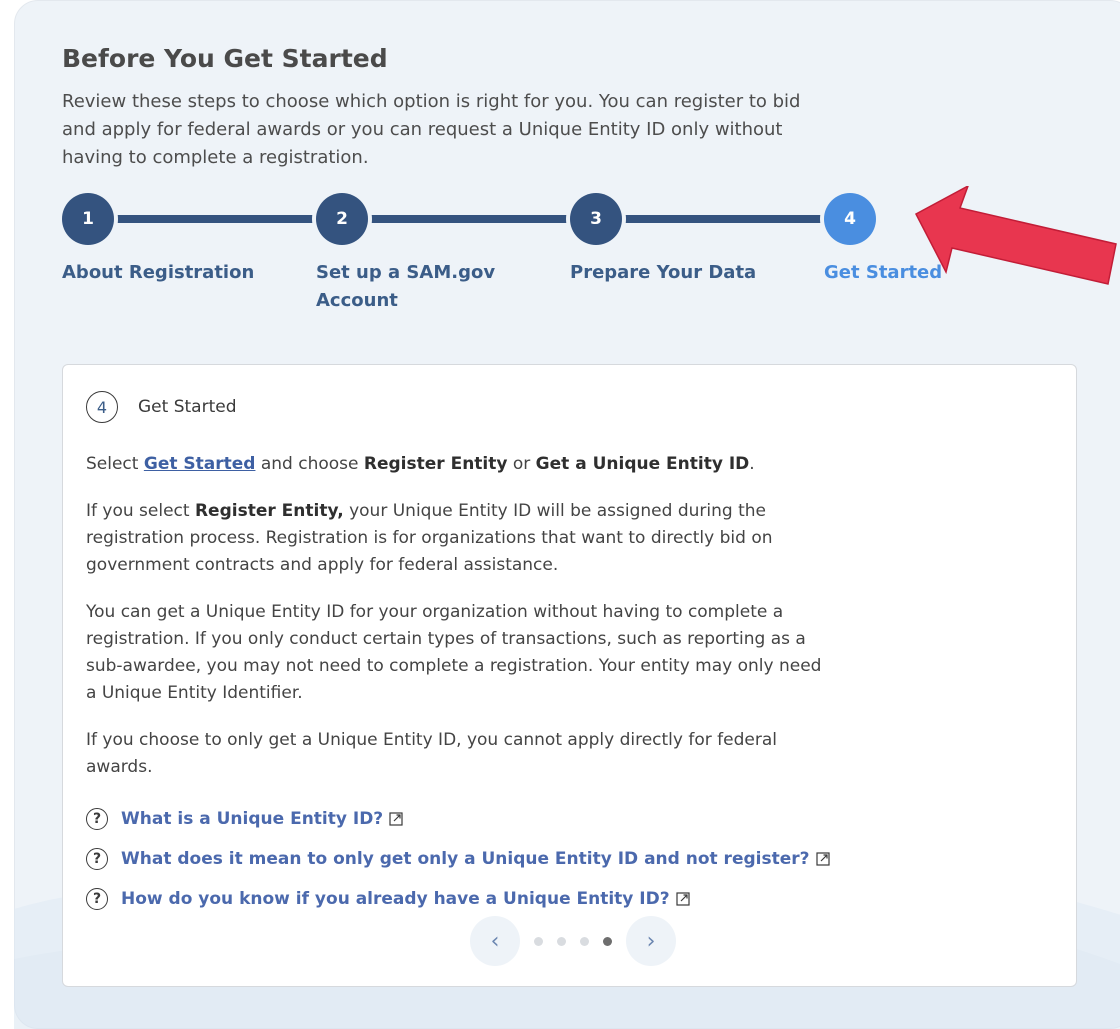 Image resolution: width=1120 pixels, height=1029 pixels. Describe the element at coordinates (651, 941) in the screenshot. I see `carousel-next-button: ›` at that location.